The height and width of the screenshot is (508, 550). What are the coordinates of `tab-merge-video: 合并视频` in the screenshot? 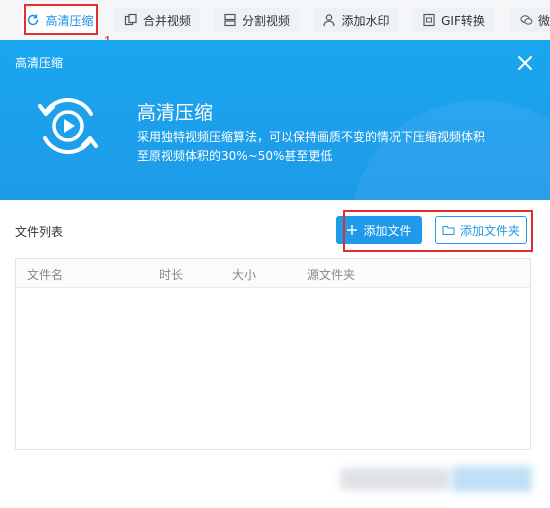 It's located at (157, 20).